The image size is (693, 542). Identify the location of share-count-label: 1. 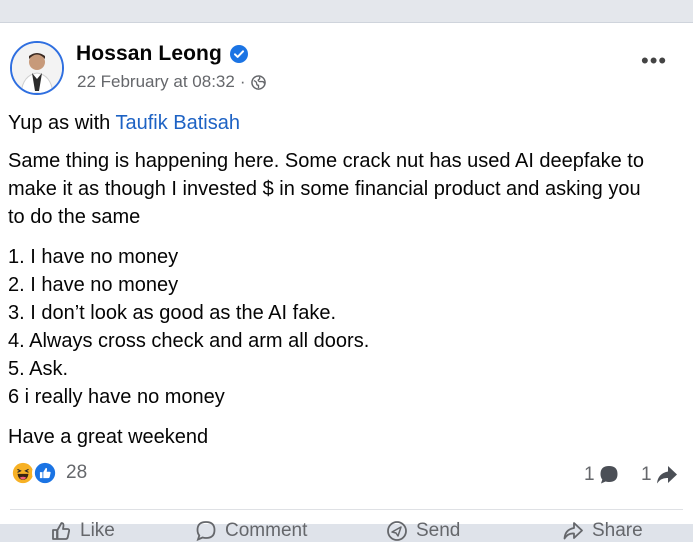
(646, 474).